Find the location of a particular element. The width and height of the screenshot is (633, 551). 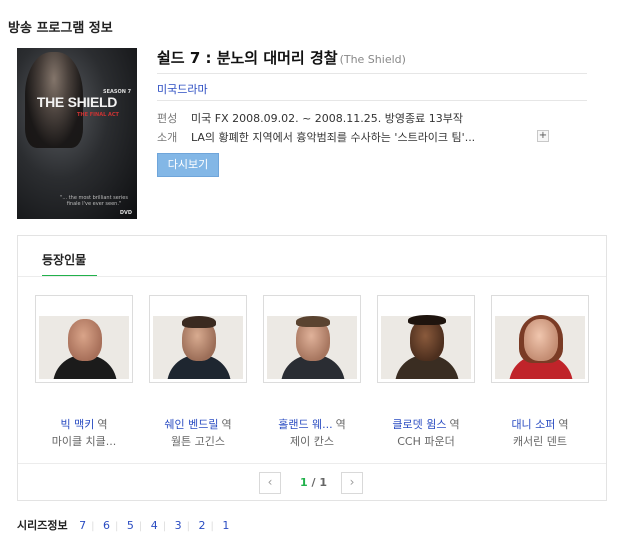

cast-role: 클로뎃 윔스 역 is located at coordinates (426, 424).